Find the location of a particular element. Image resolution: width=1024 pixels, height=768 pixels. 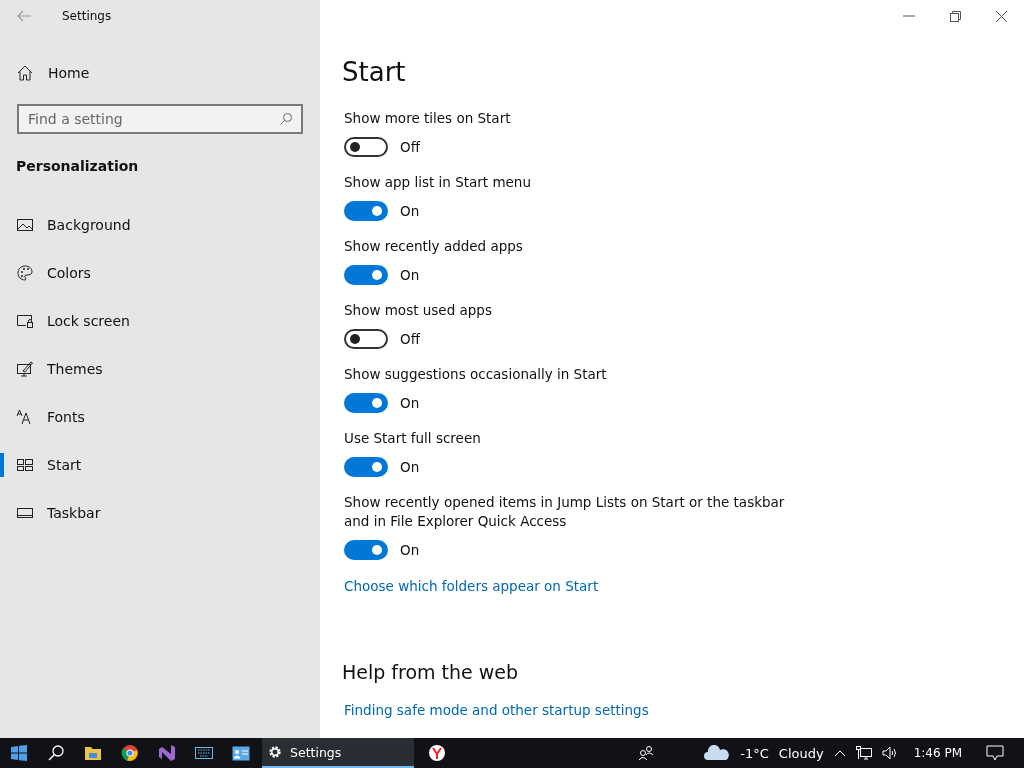

sidebar-item: Fonts is located at coordinates (160, 417).